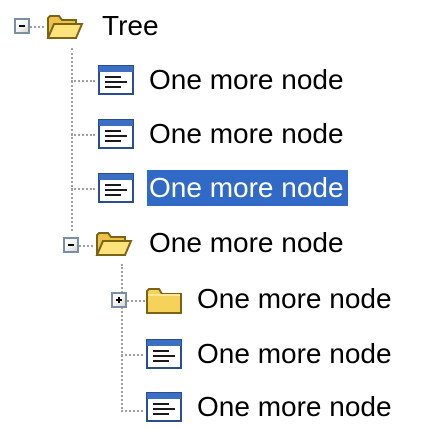 Image resolution: width=433 pixels, height=428 pixels. What do you see at coordinates (130, 25) in the screenshot?
I see `tree-node-label: Tree` at bounding box center [130, 25].